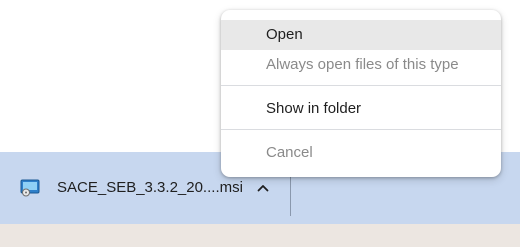  Describe the element at coordinates (260, 235) in the screenshot. I see `taskbar-strip` at that location.